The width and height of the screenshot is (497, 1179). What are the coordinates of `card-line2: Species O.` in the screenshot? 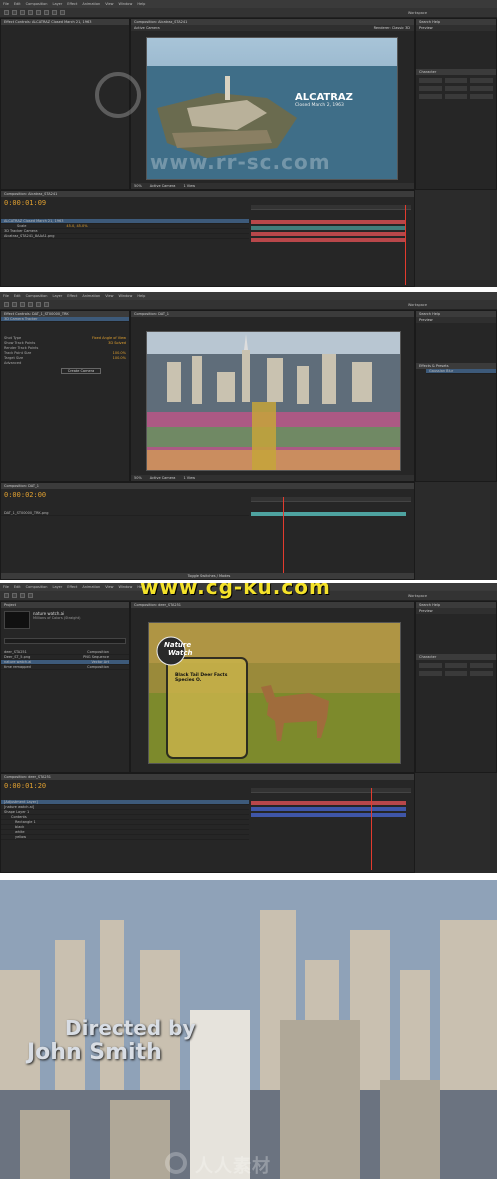 It's located at (188, 680).